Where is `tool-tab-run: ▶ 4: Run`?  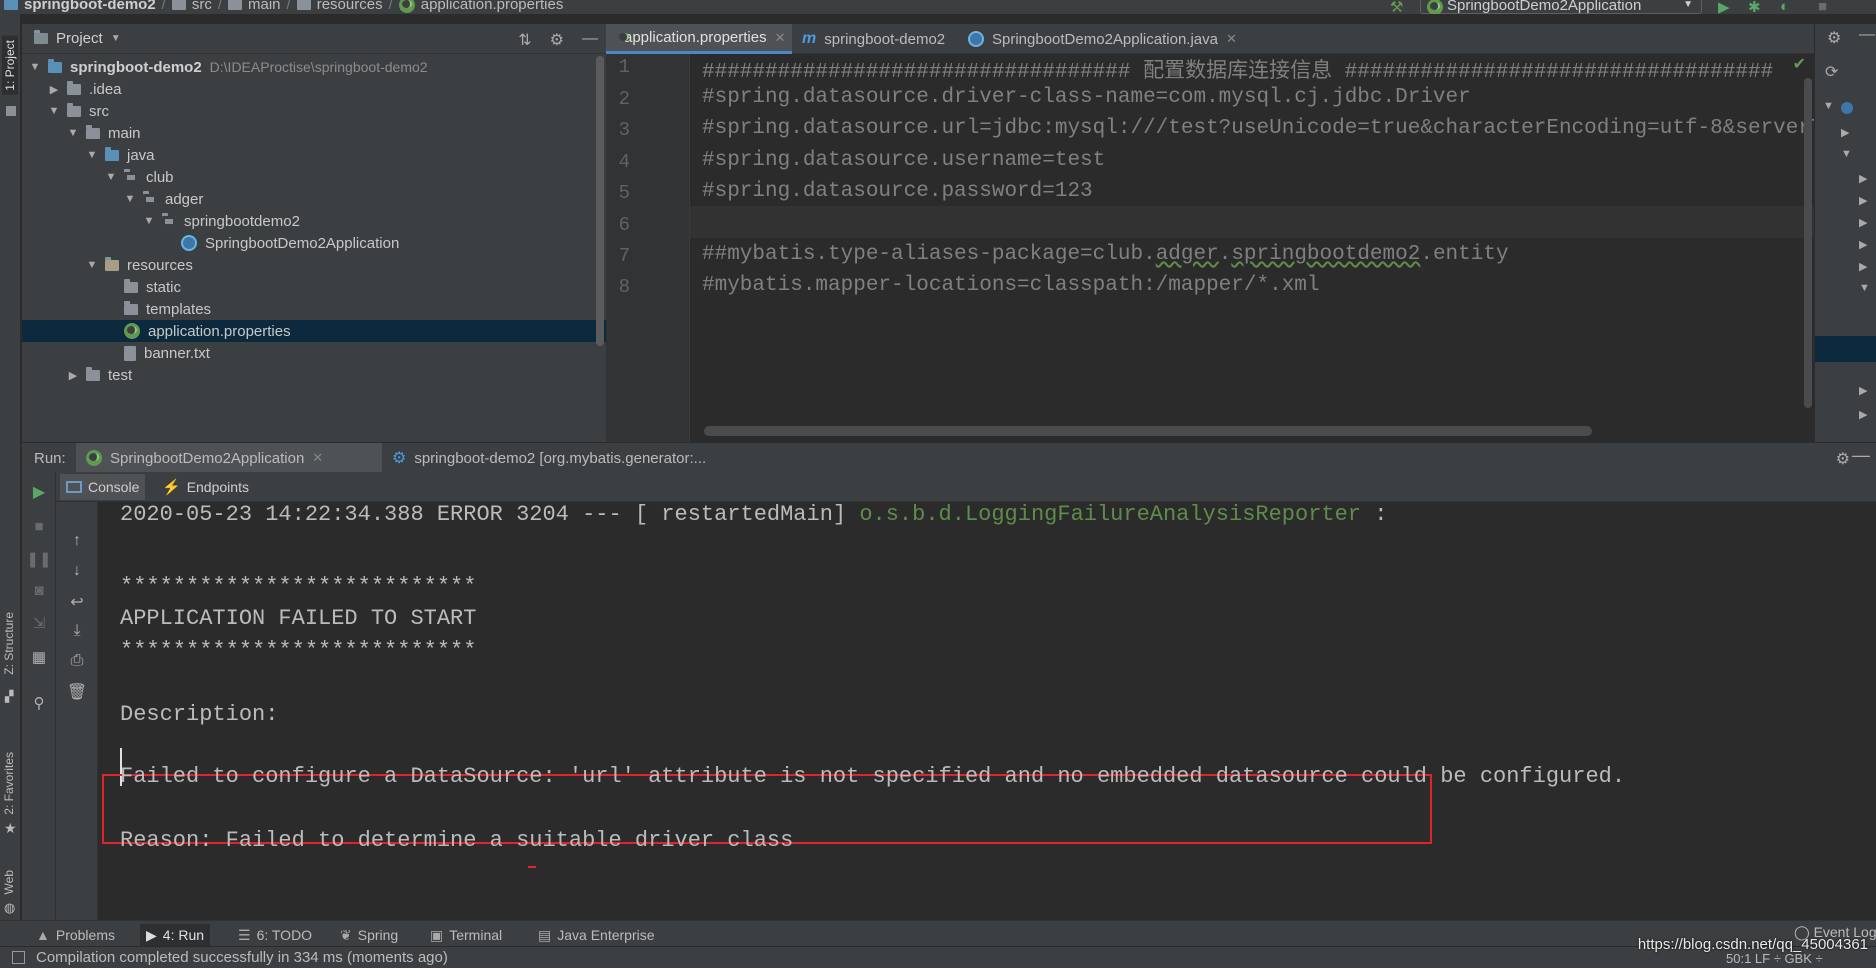
tool-tab-run: ▶ 4: Run is located at coordinates (175, 935).